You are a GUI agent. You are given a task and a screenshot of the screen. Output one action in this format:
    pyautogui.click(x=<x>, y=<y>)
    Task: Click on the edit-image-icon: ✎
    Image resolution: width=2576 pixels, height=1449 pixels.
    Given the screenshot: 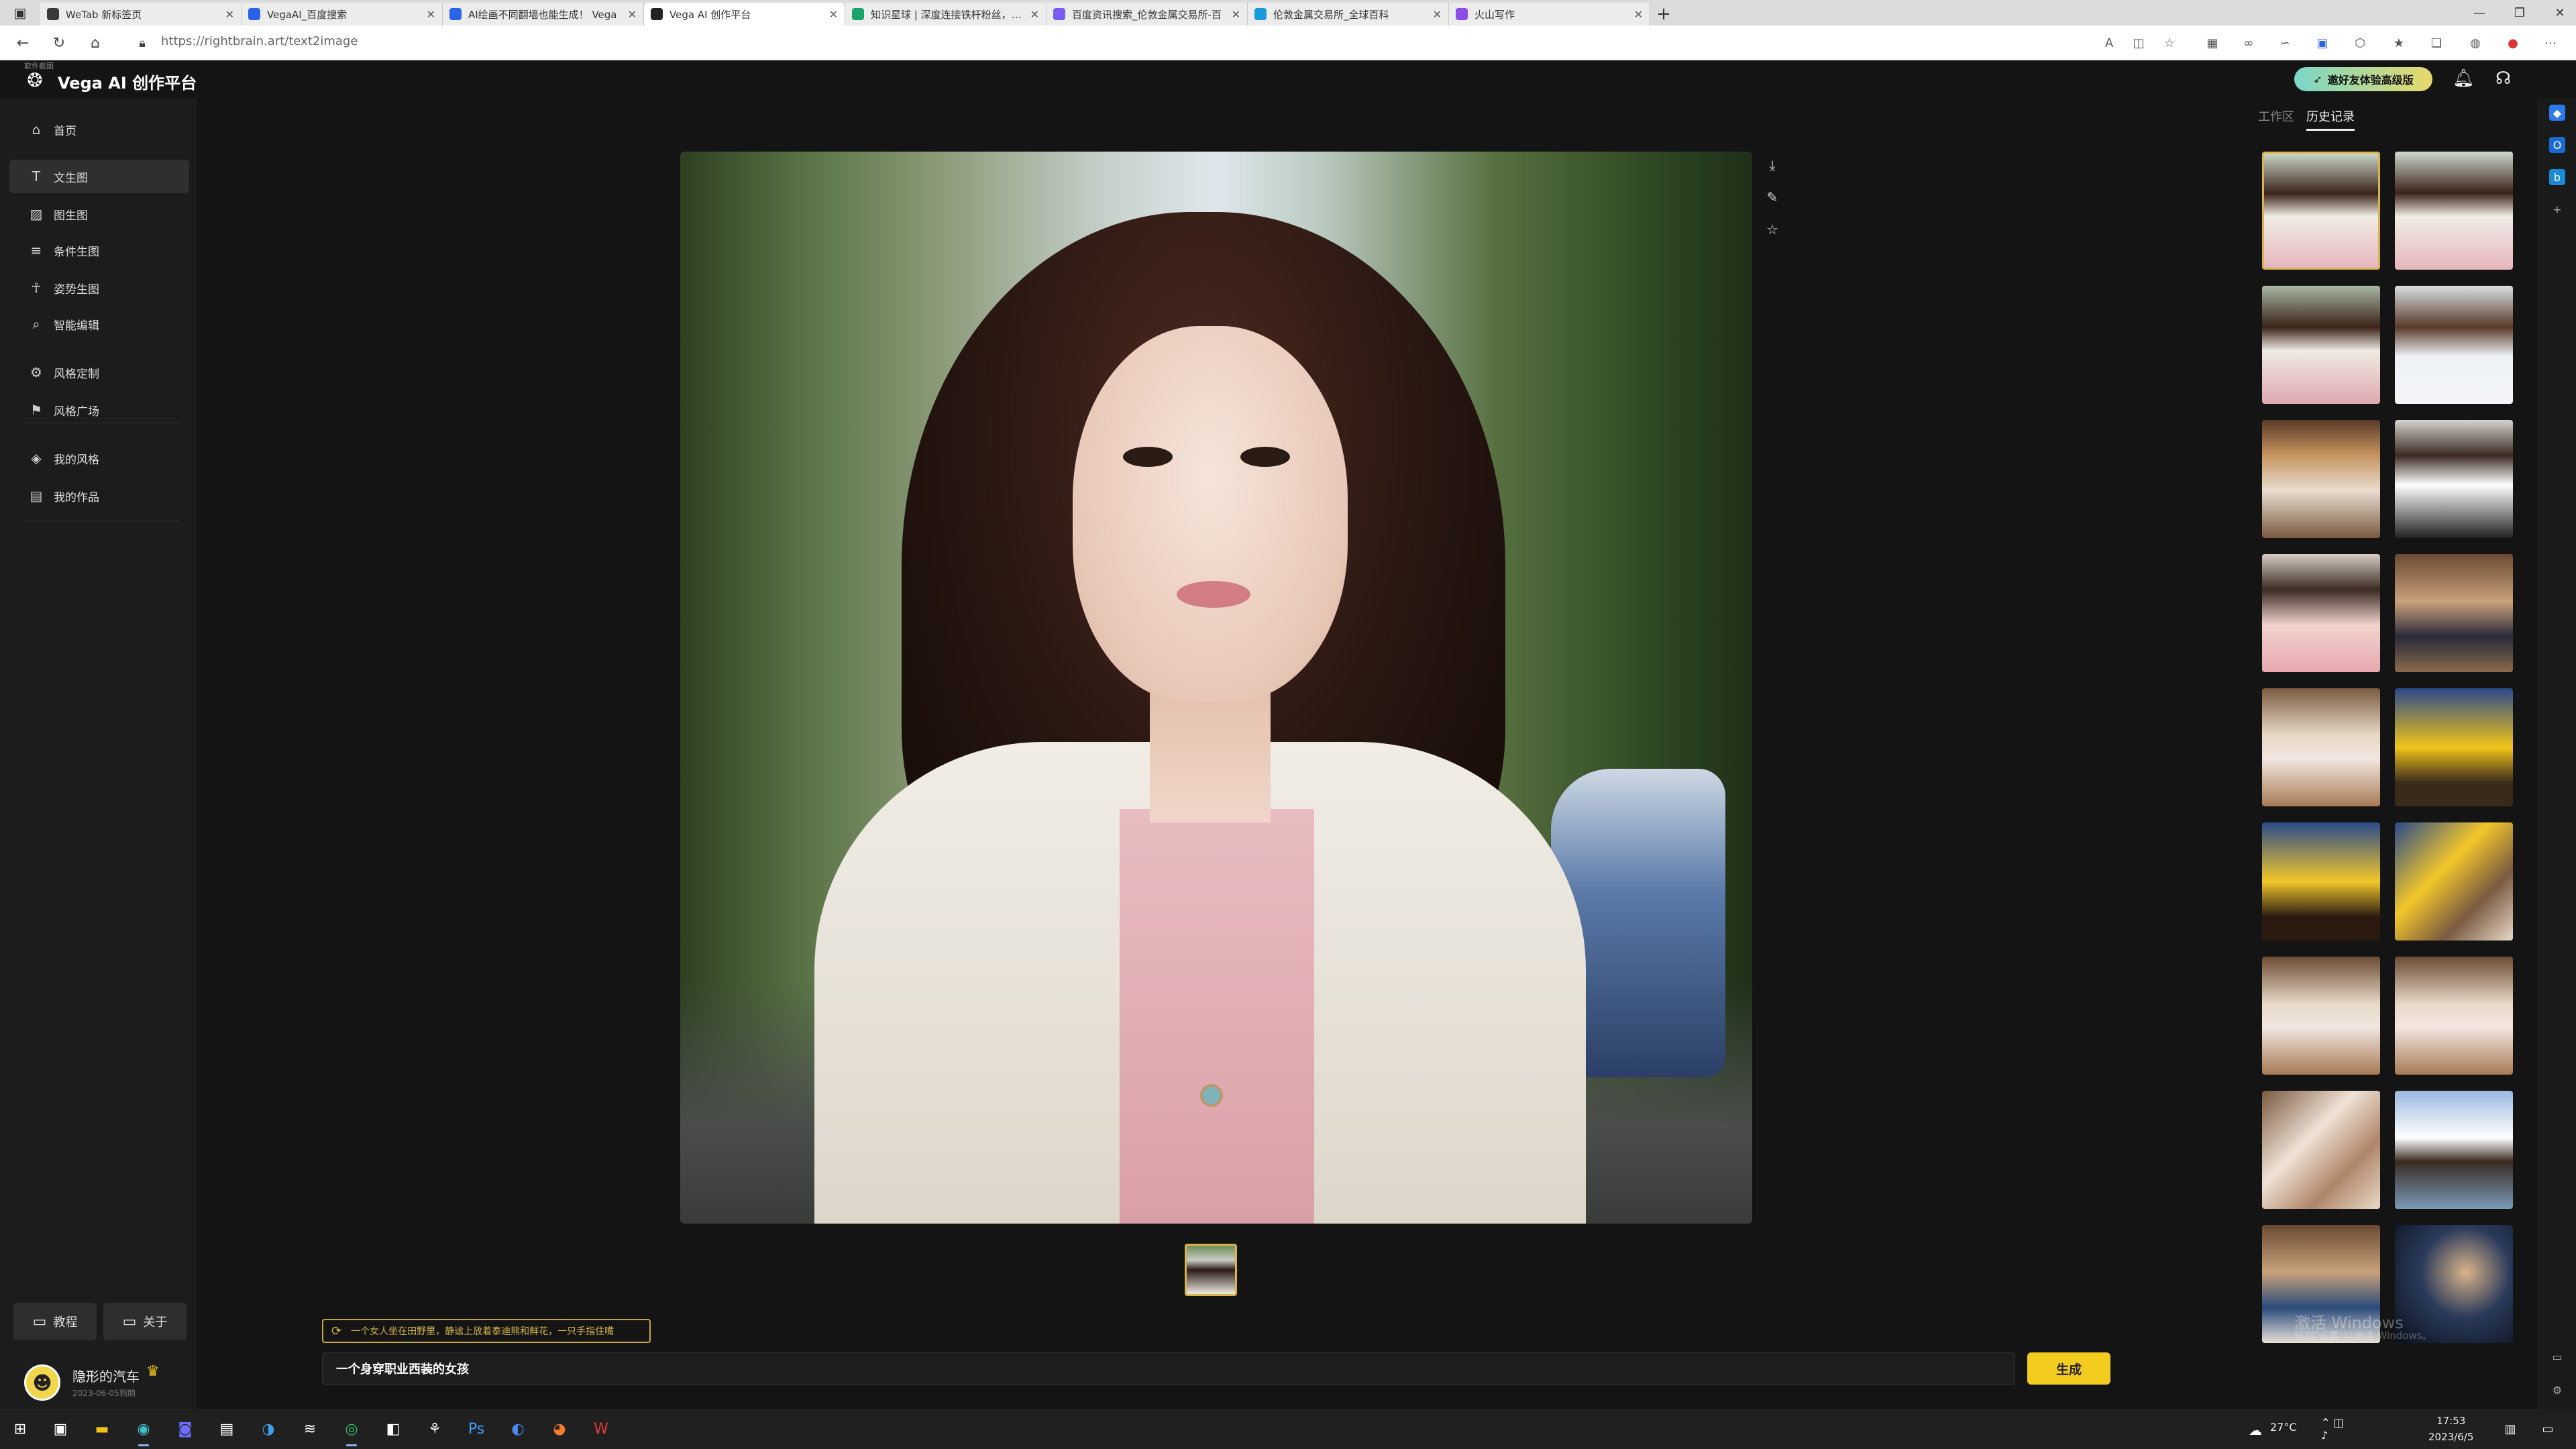 What is the action you would take?
    pyautogui.click(x=1772, y=197)
    